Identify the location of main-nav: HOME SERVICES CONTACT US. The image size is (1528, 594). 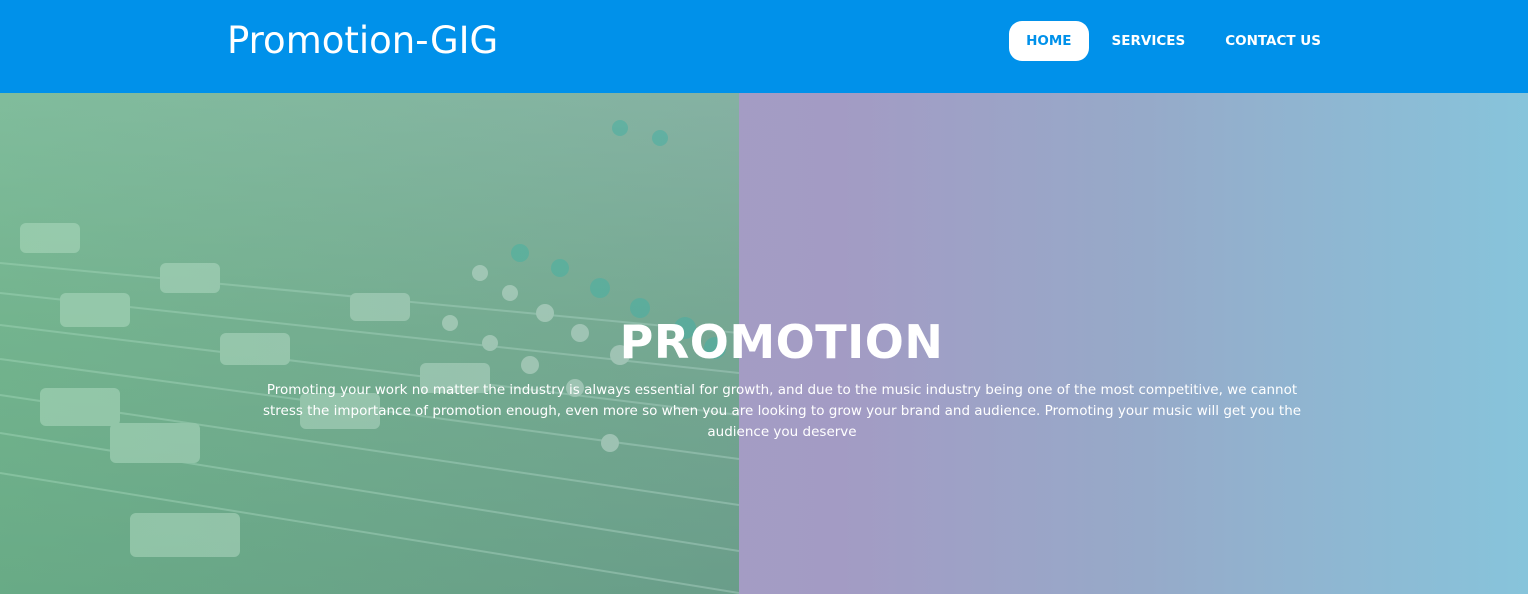
(1173, 41).